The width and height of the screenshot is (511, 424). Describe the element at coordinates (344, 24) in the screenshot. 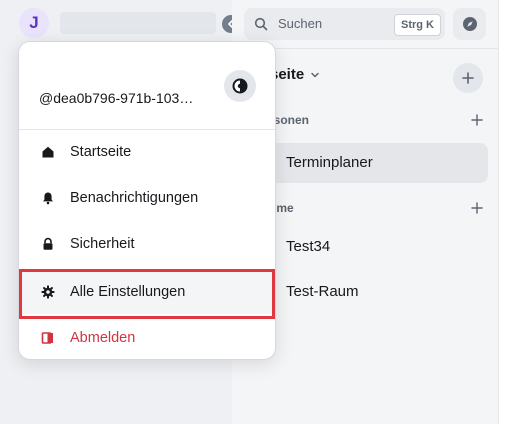

I see `search-input: Suchen Strg K` at that location.